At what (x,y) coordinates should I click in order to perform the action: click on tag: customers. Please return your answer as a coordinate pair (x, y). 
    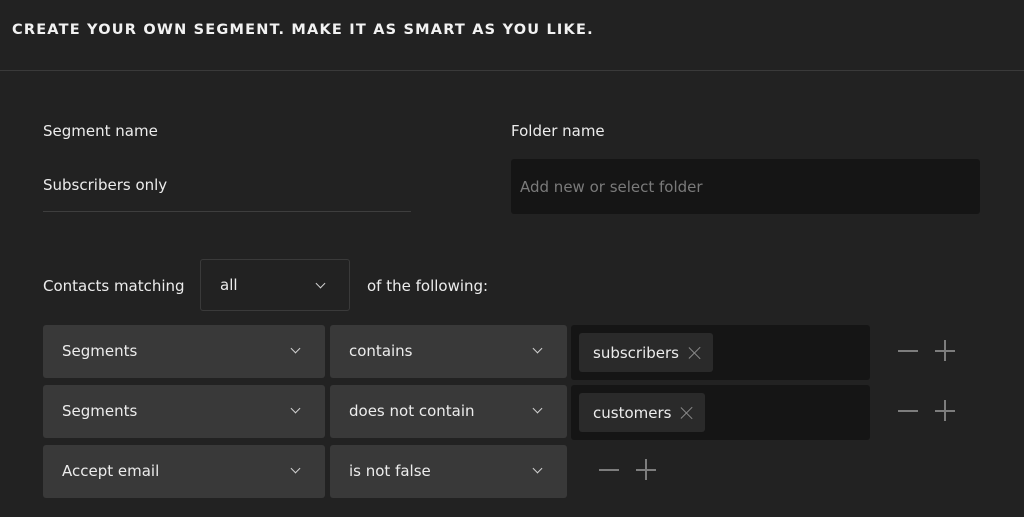
    Looking at the image, I should click on (642, 412).